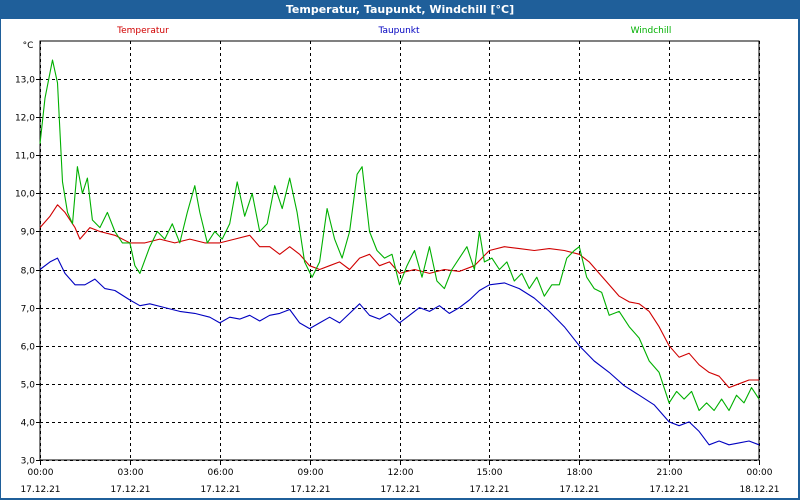 This screenshot has width=800, height=500. Describe the element at coordinates (311, 473) in the screenshot. I see `x-tick-time: 09:00` at that location.